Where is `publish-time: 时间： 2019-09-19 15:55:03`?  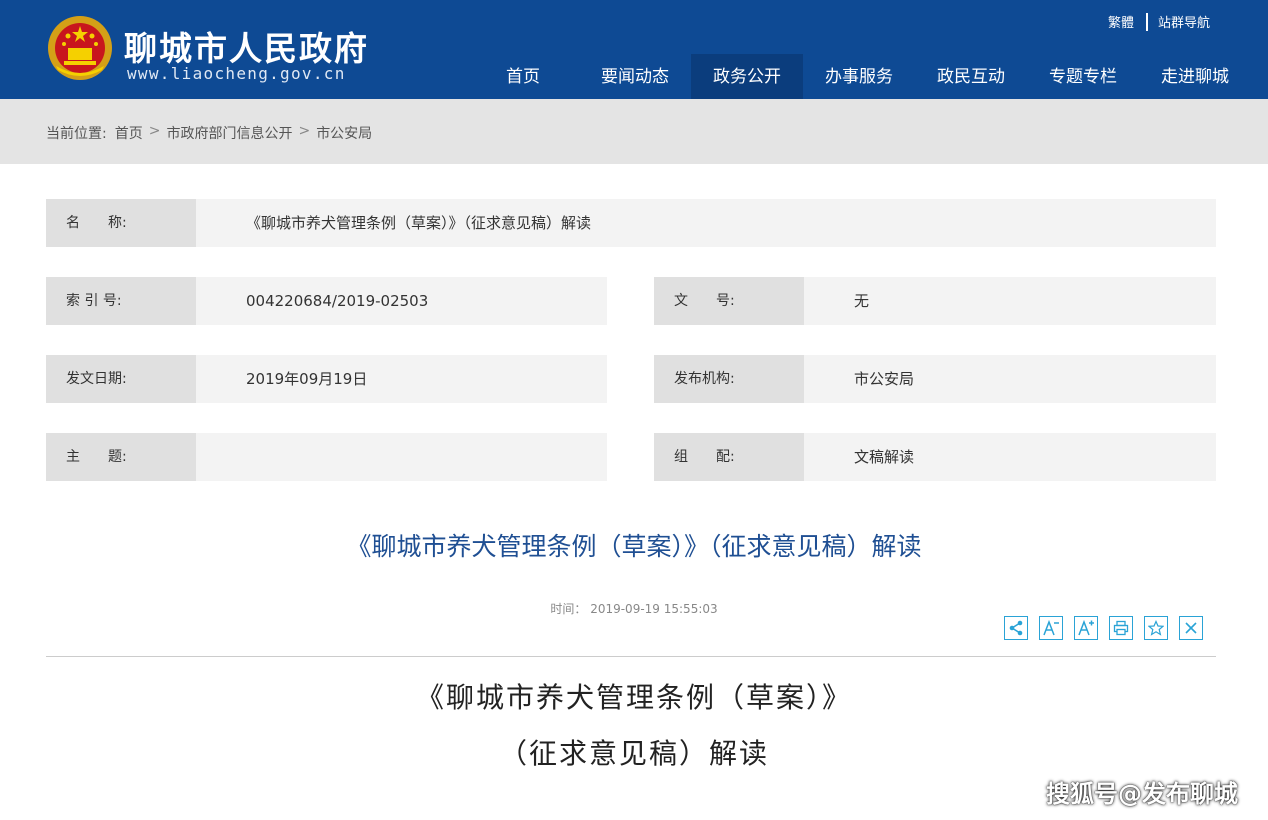
publish-time: 时间： 2019-09-19 15:55:03 is located at coordinates (634, 608).